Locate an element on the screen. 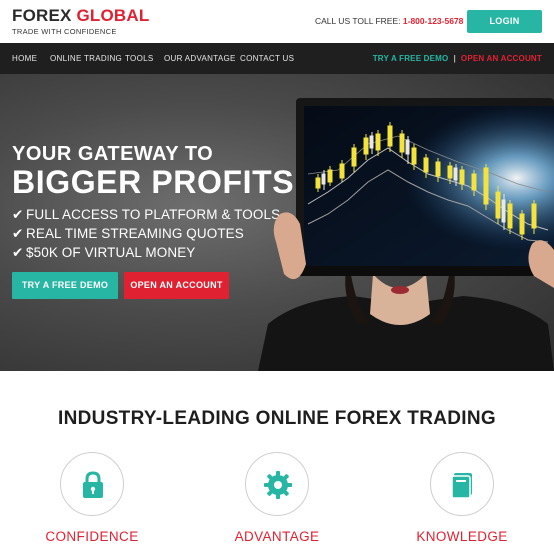 Image resolution: width=554 pixels, height=554 pixels. advantage-label: ADVANTAGE is located at coordinates (277, 536).